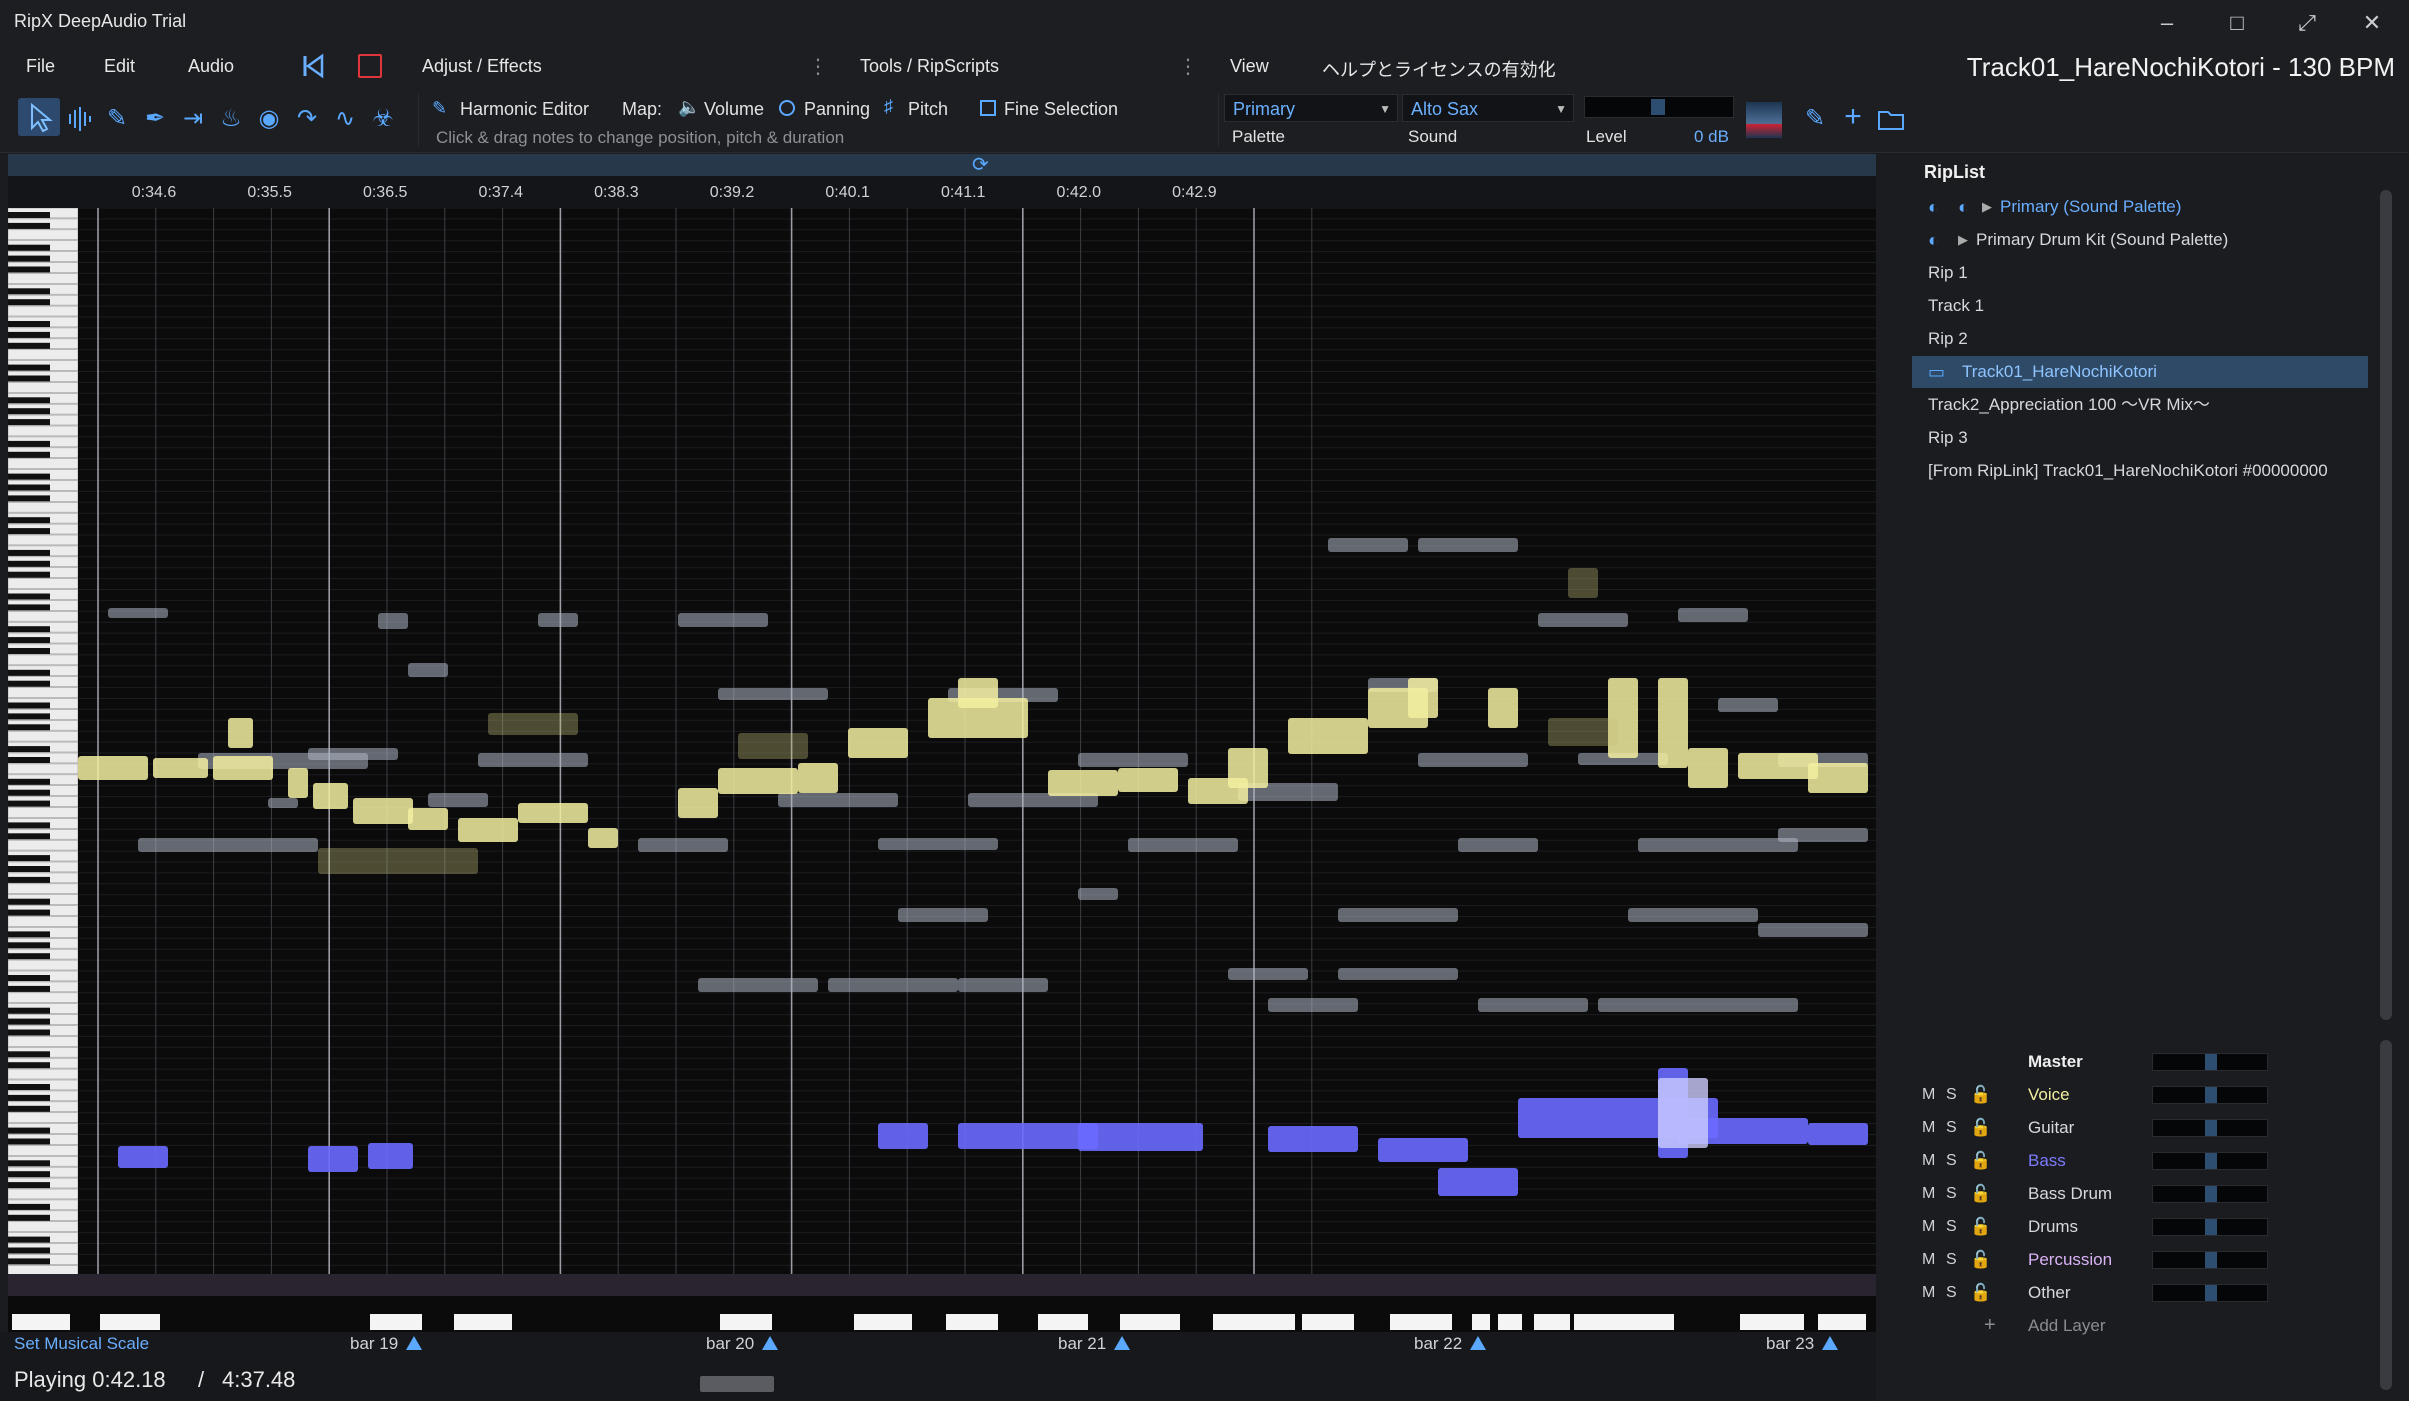  What do you see at coordinates (2047, 1160) in the screenshot?
I see `layer-name: Bass` at bounding box center [2047, 1160].